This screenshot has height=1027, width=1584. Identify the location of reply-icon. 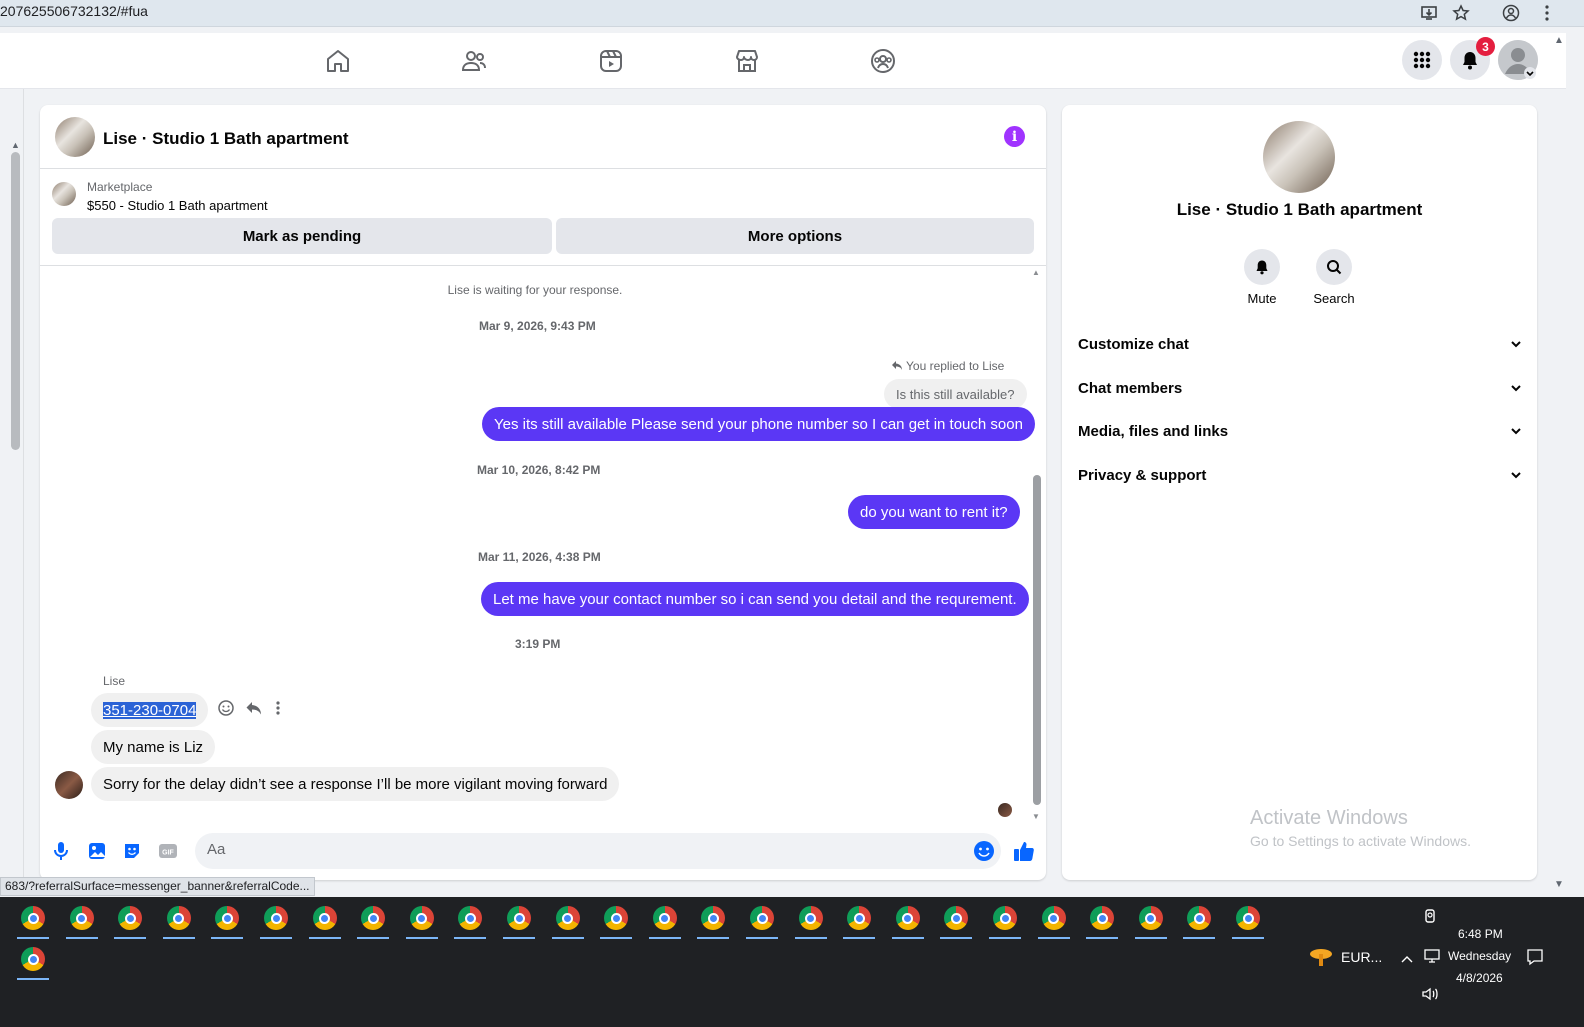
(254, 710).